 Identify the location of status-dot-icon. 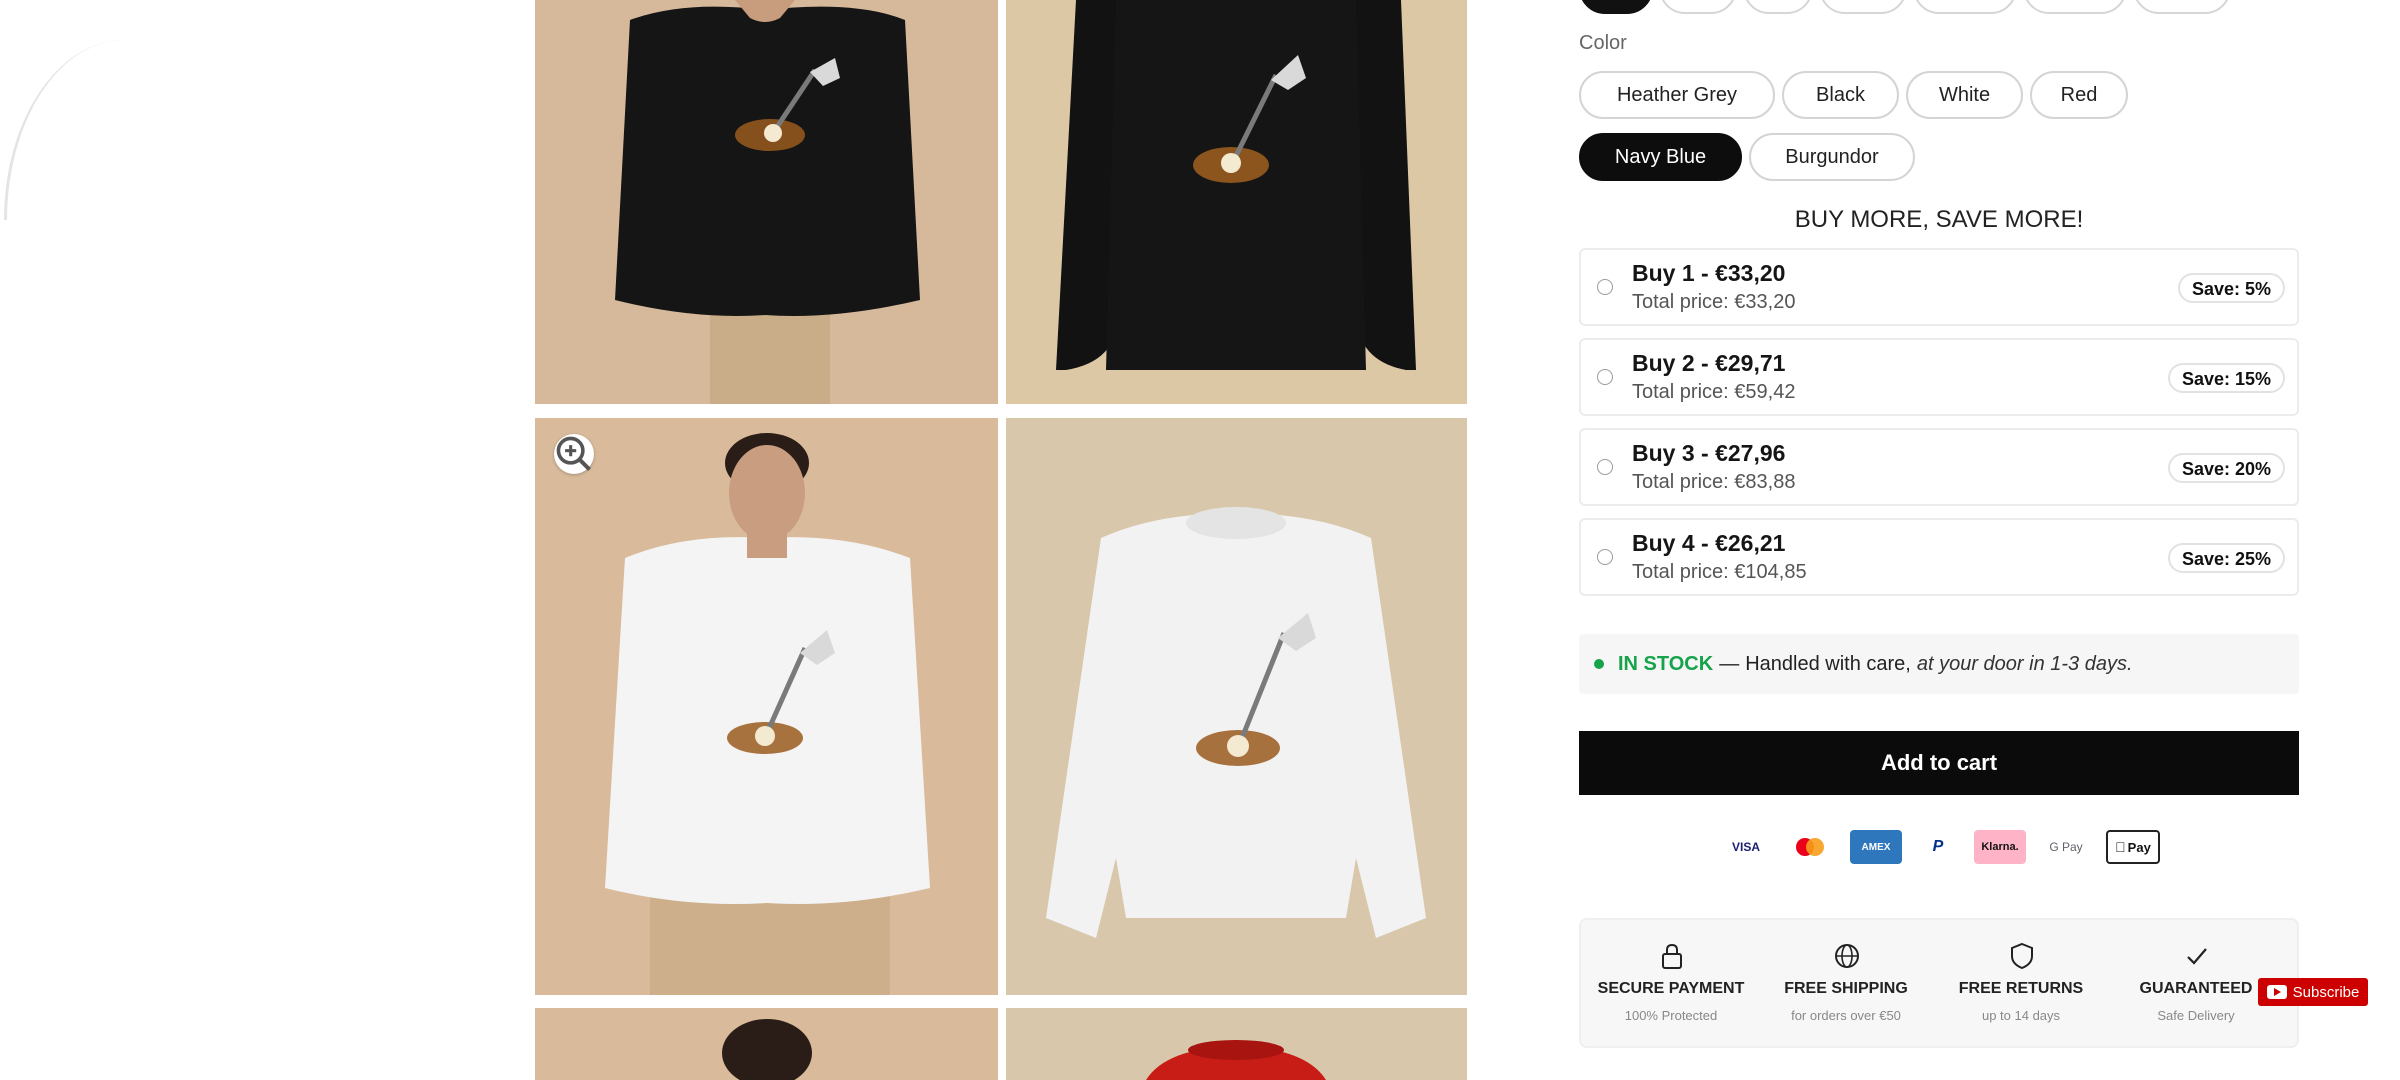
(1599, 664).